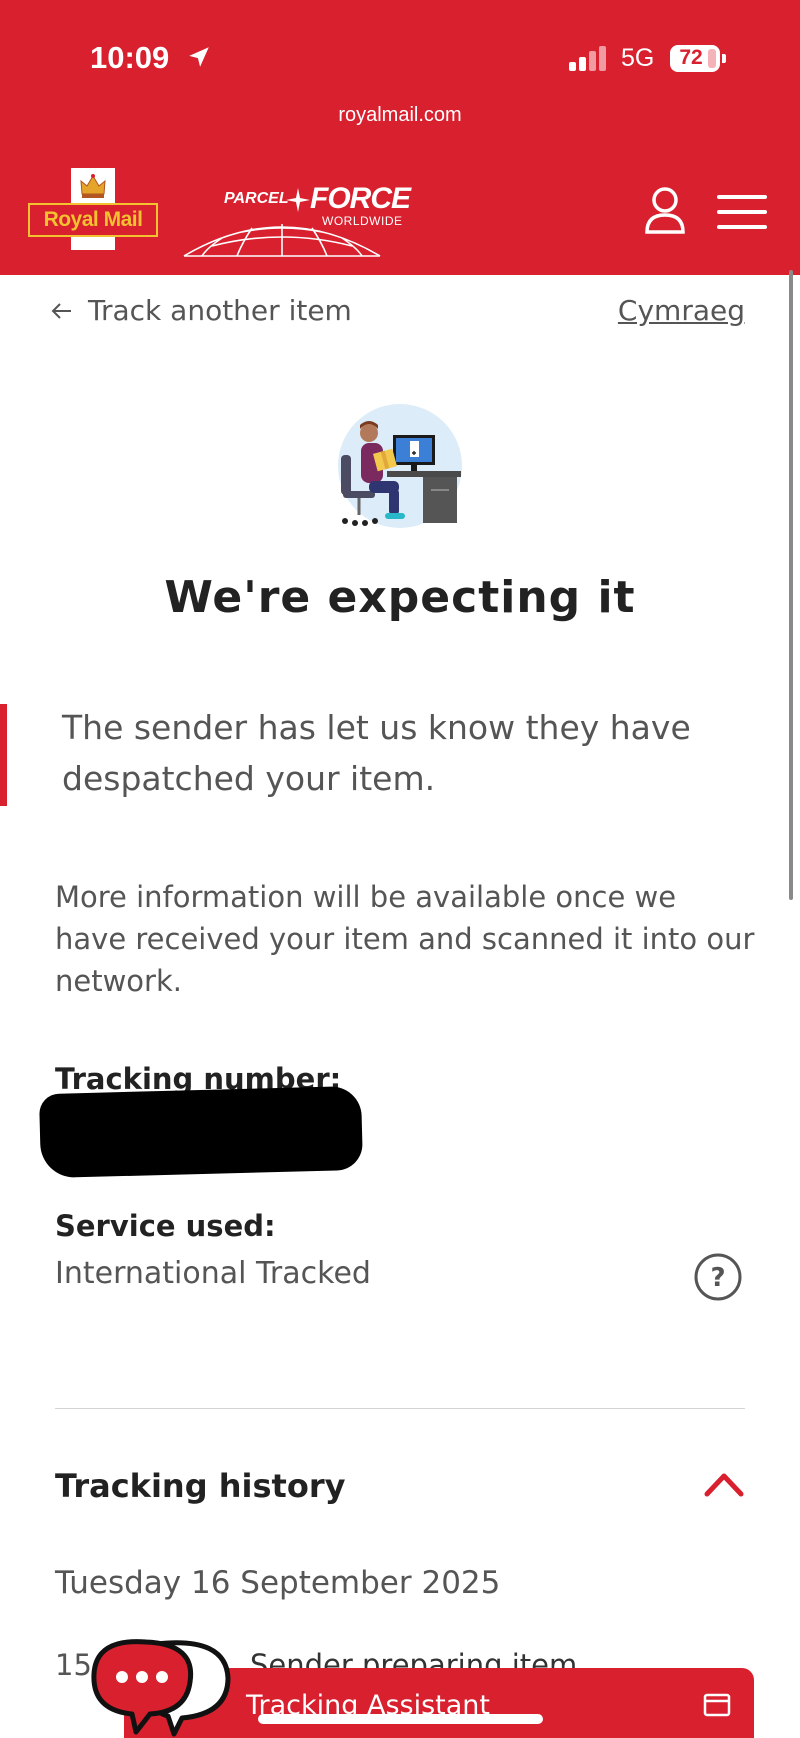  I want to click on battery-icon: 72, so click(695, 58).